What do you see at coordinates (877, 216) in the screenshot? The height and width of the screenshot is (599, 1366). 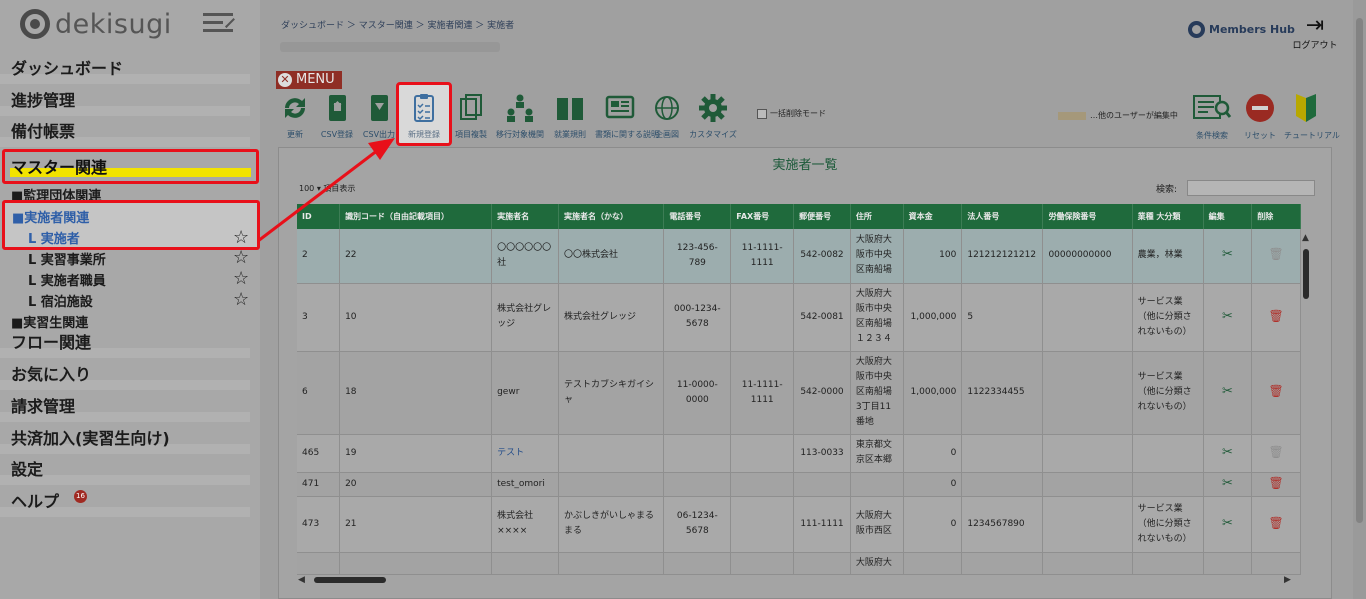 I see `column-header: 住所` at bounding box center [877, 216].